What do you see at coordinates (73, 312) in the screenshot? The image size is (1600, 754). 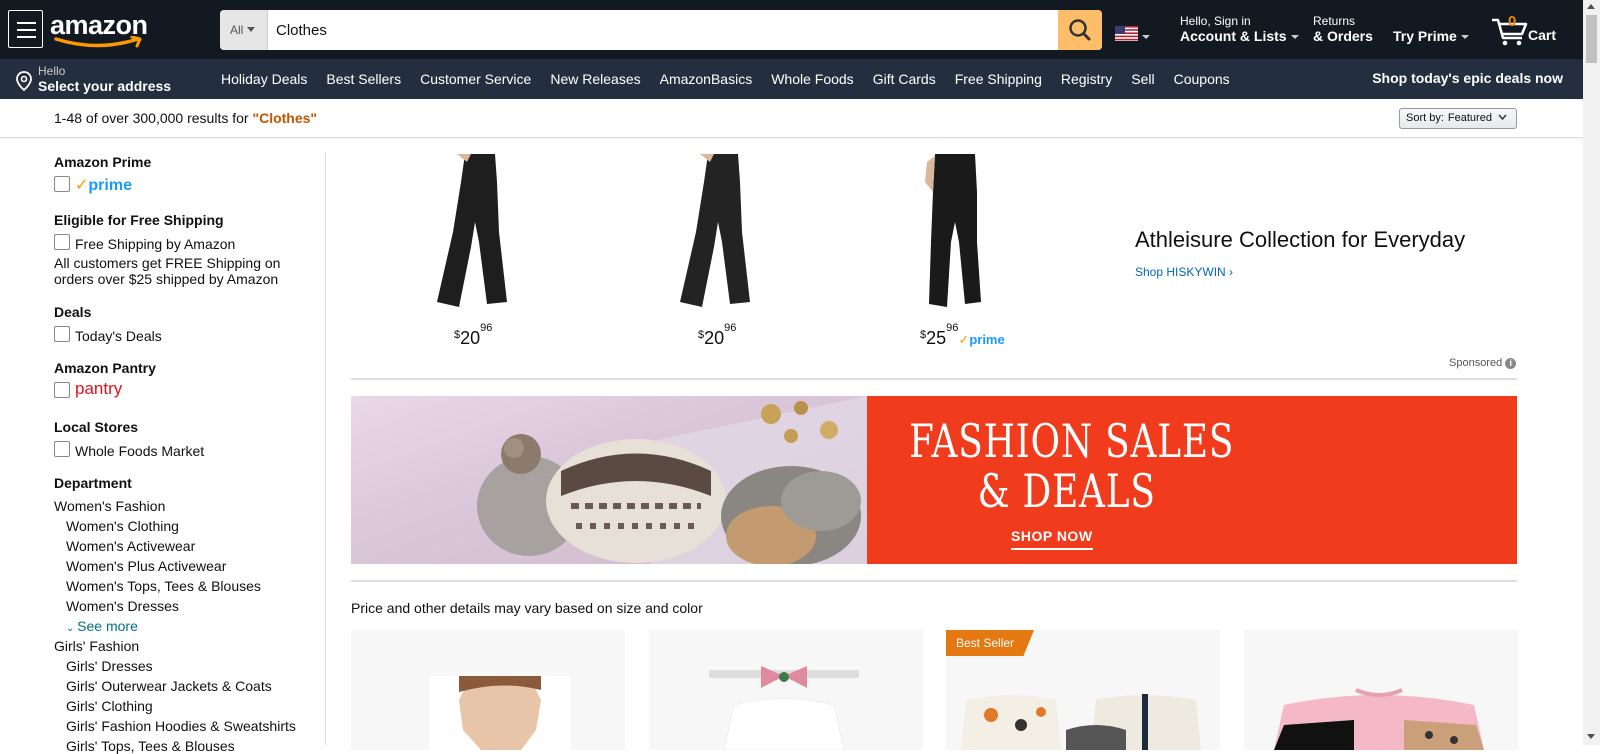 I see `filter-heading-deals: Deals` at bounding box center [73, 312].